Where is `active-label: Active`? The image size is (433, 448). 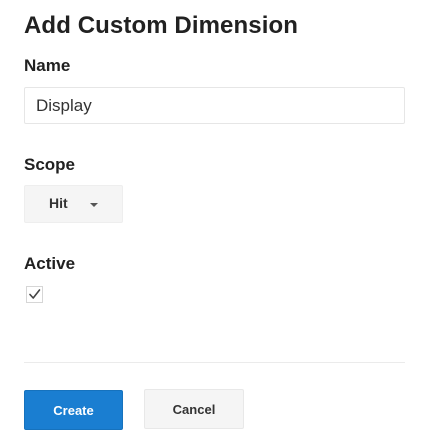
active-label: Active is located at coordinates (50, 263).